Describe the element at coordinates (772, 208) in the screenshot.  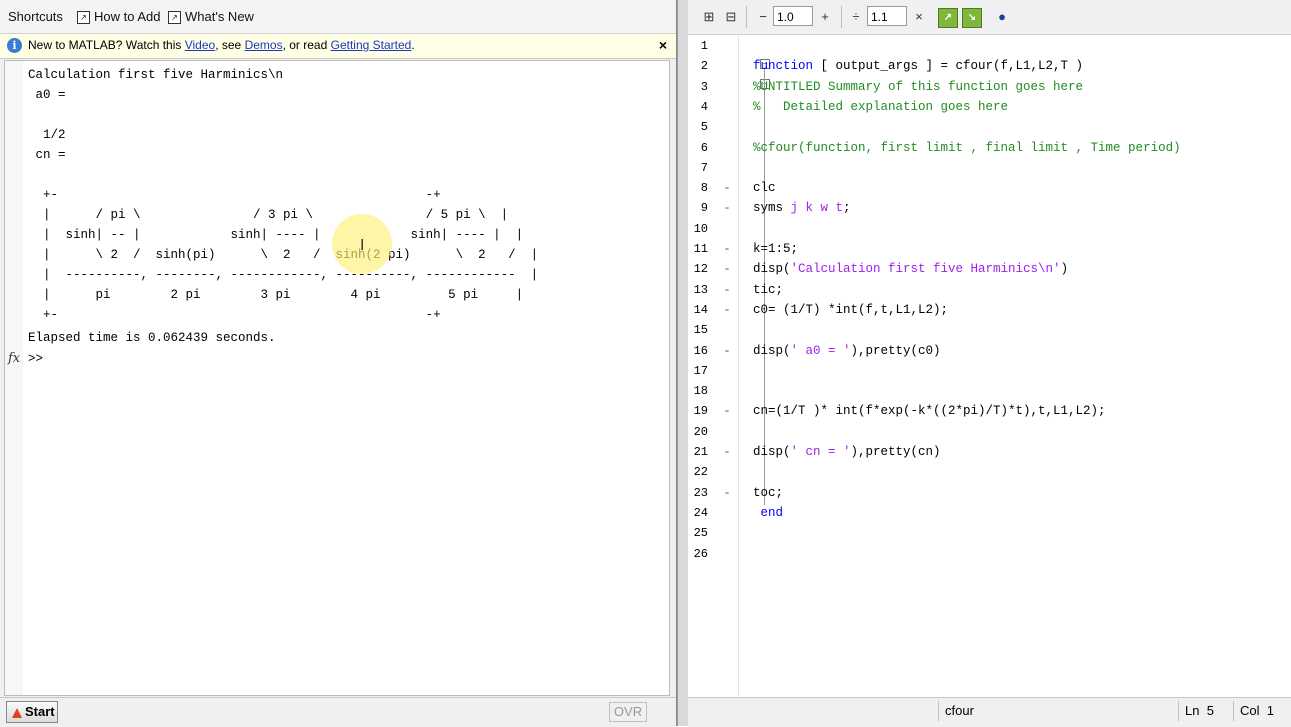
I see `code-token: syms` at that location.